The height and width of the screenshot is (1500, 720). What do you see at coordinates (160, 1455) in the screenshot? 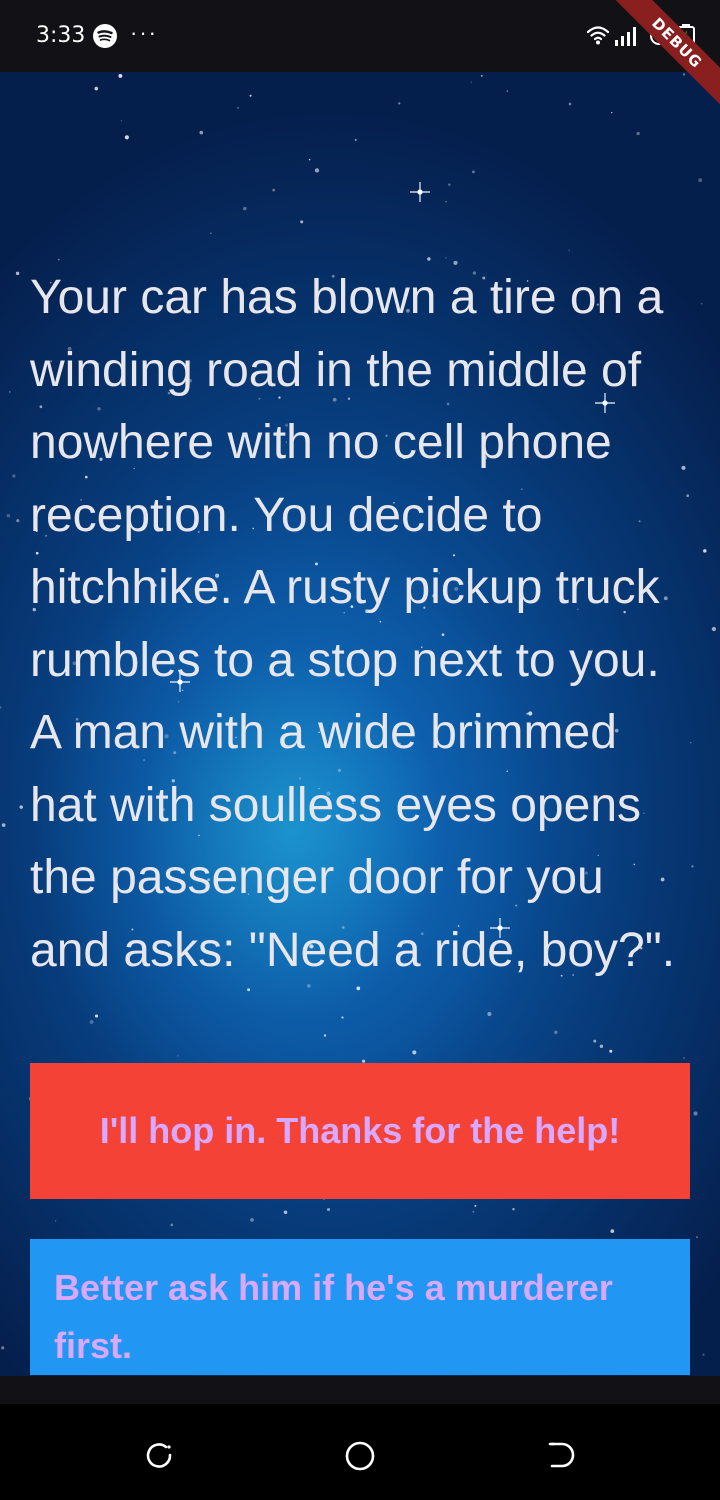
I see `recents-icon` at bounding box center [160, 1455].